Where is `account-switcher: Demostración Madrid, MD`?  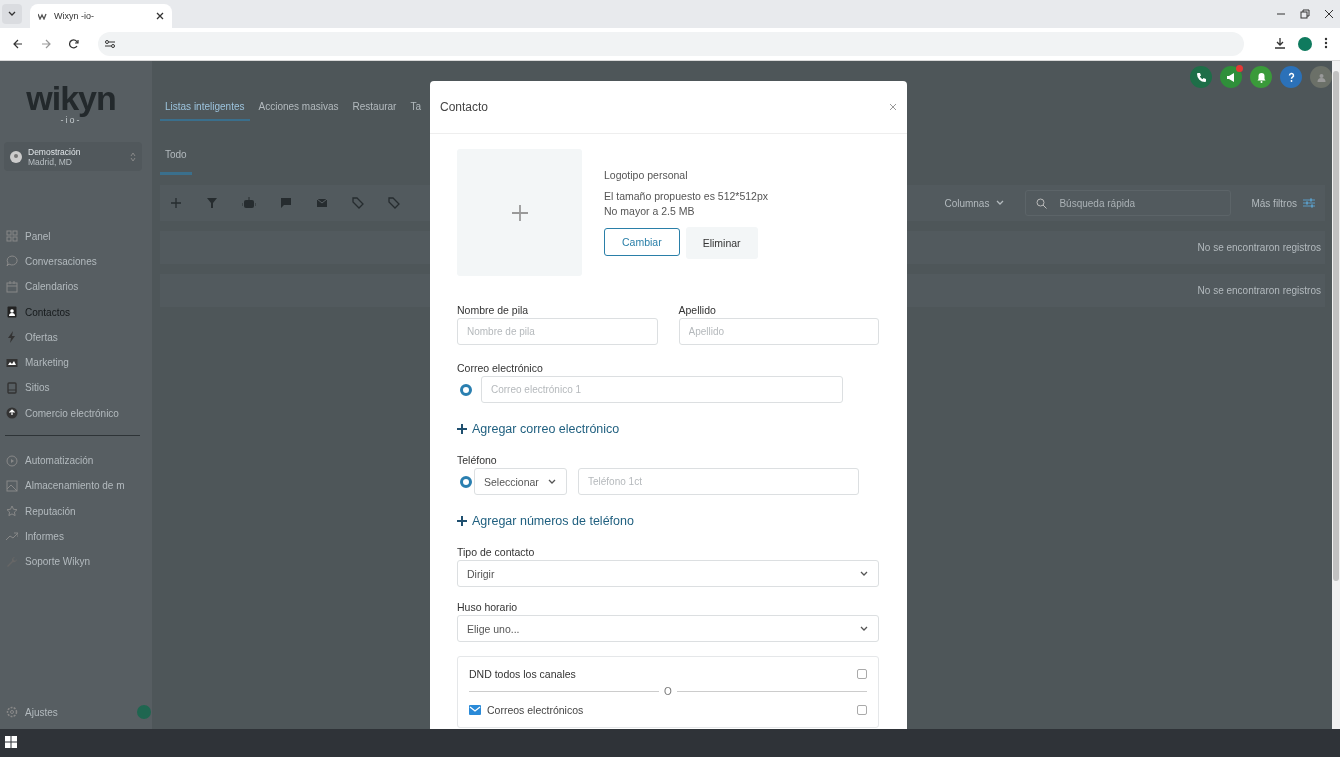
account-switcher: Demostración Madrid, MD is located at coordinates (73, 156).